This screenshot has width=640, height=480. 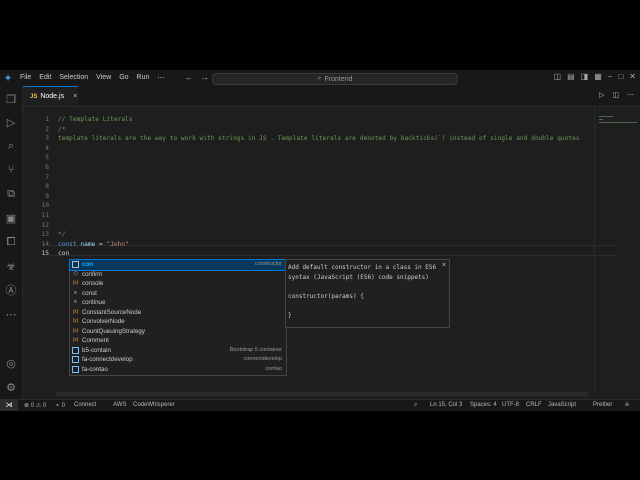 What do you see at coordinates (322, 394) in the screenshot?
I see `horizontal-scrollbar` at bounding box center [322, 394].